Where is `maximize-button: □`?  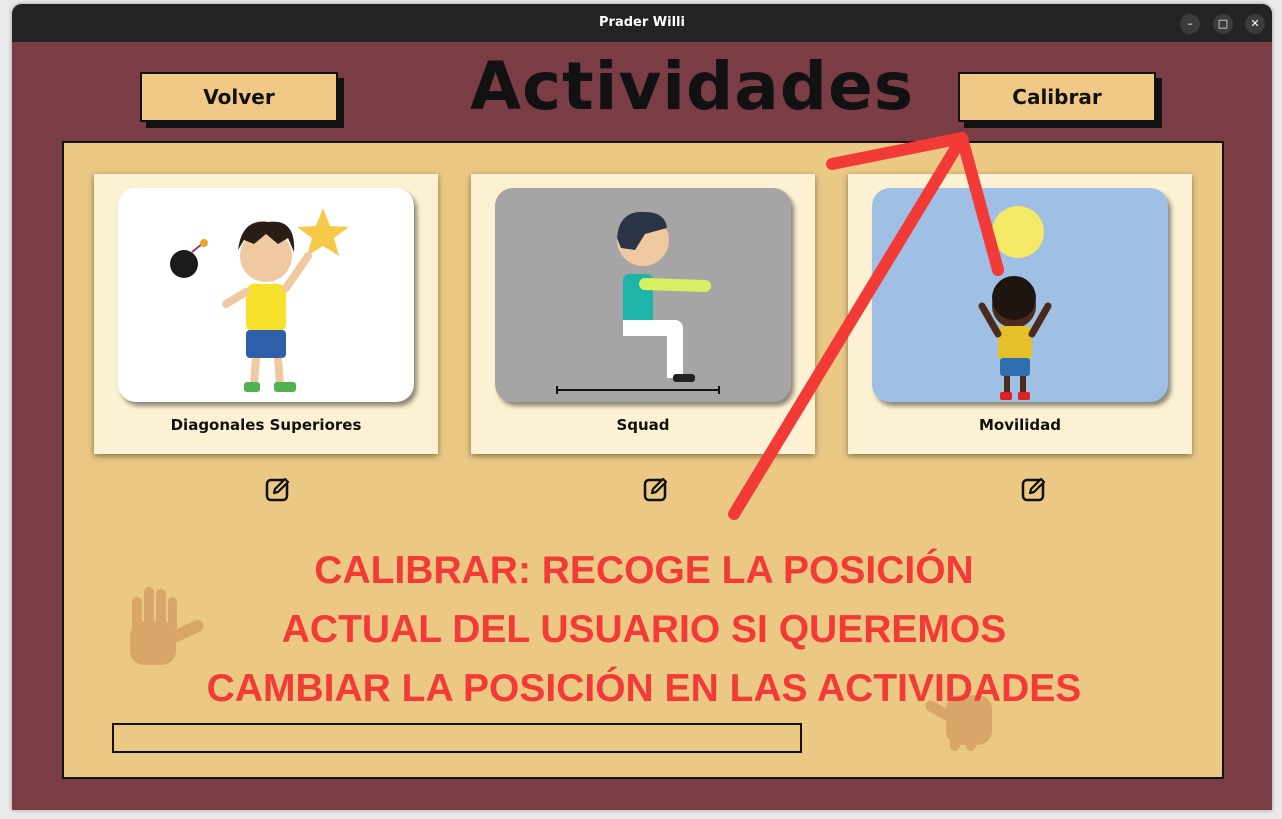 maximize-button: □ is located at coordinates (1223, 24).